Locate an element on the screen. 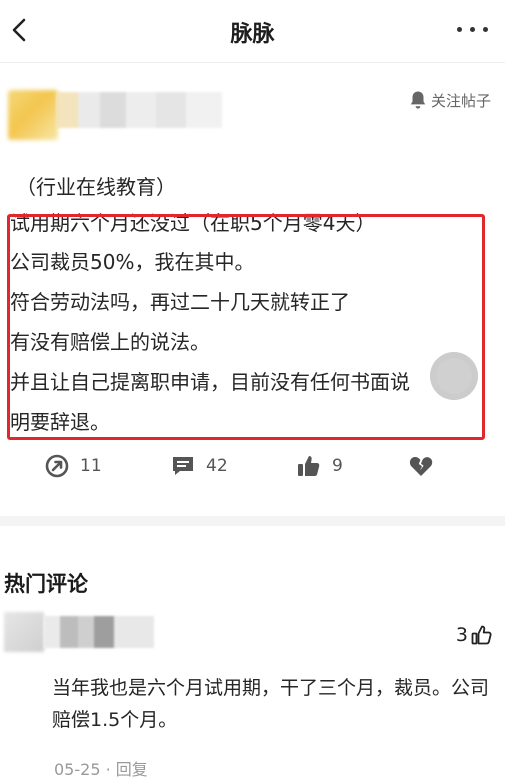 The image size is (505, 781). comment-icon is located at coordinates (183, 466).